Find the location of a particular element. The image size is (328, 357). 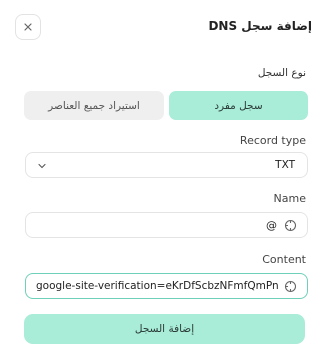

name-value: @ is located at coordinates (271, 225).